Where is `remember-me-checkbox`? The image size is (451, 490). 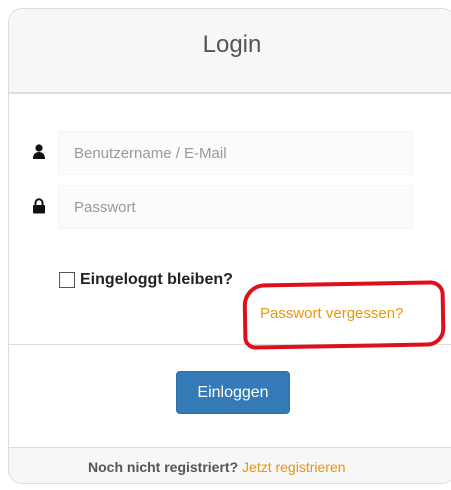 remember-me-checkbox is located at coordinates (67, 280).